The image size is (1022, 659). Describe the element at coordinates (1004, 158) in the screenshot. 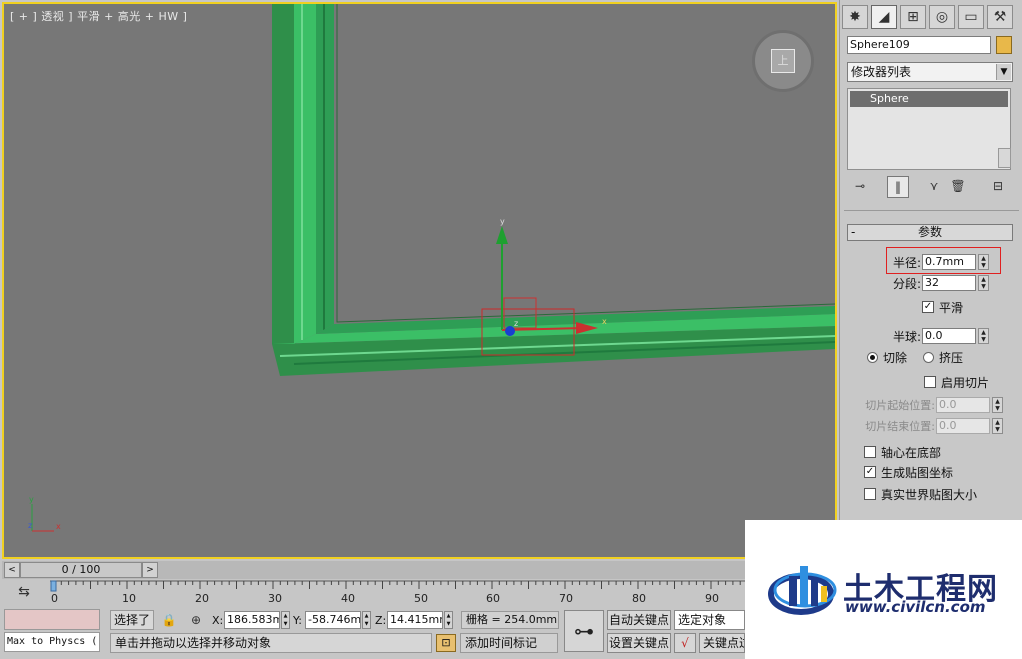

I see `stack-scrollbar` at that location.